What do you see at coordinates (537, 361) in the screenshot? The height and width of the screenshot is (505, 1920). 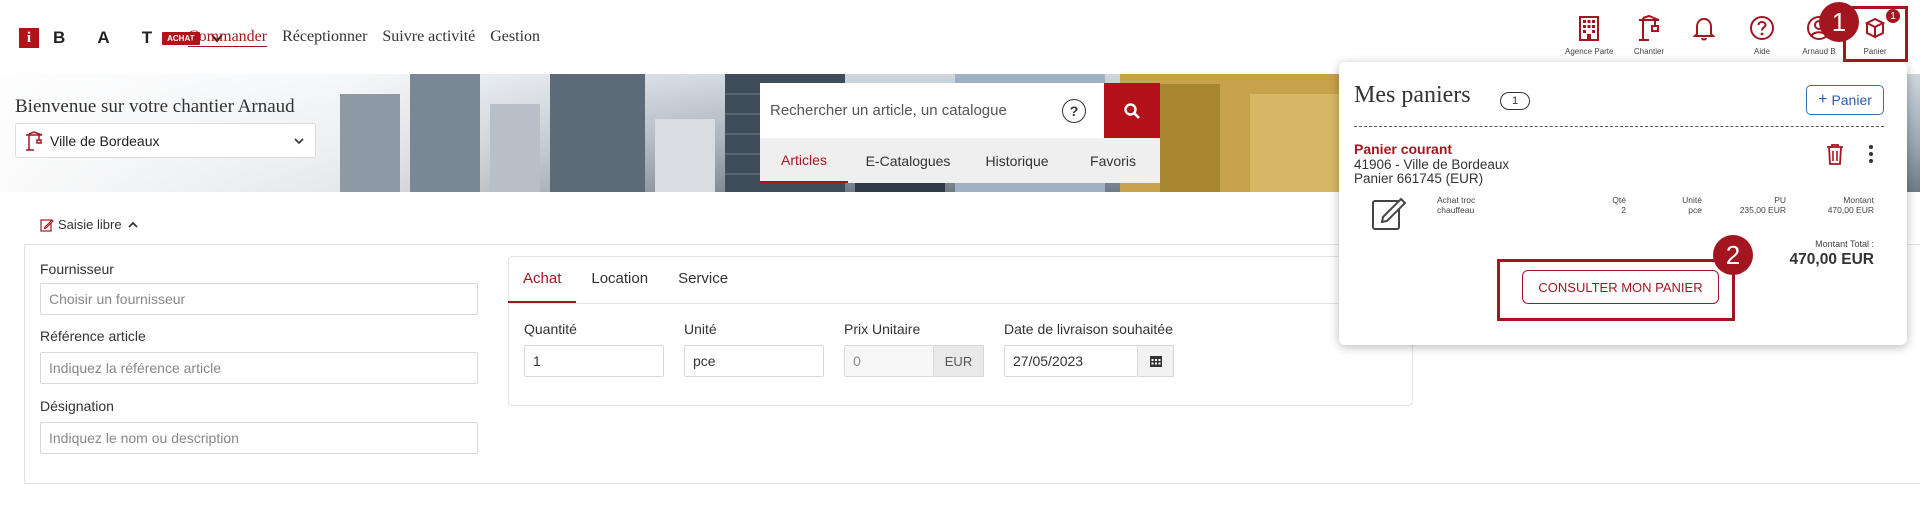 I see `quantite-value: 1` at bounding box center [537, 361].